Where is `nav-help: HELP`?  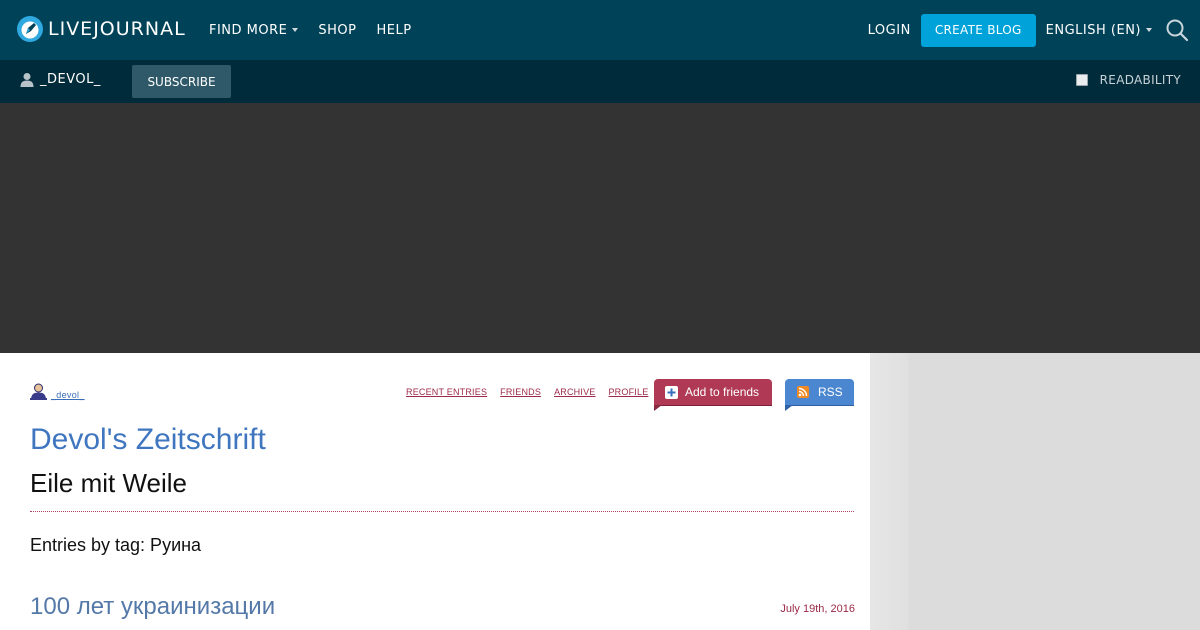
nav-help: HELP is located at coordinates (393, 30).